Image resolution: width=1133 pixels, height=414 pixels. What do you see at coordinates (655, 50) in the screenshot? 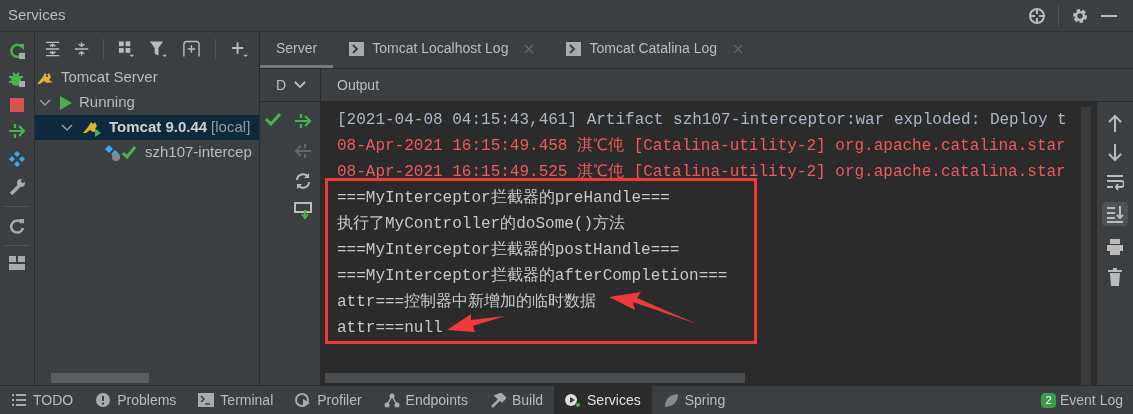
I see `tab: Tomcat Catalina Log` at bounding box center [655, 50].